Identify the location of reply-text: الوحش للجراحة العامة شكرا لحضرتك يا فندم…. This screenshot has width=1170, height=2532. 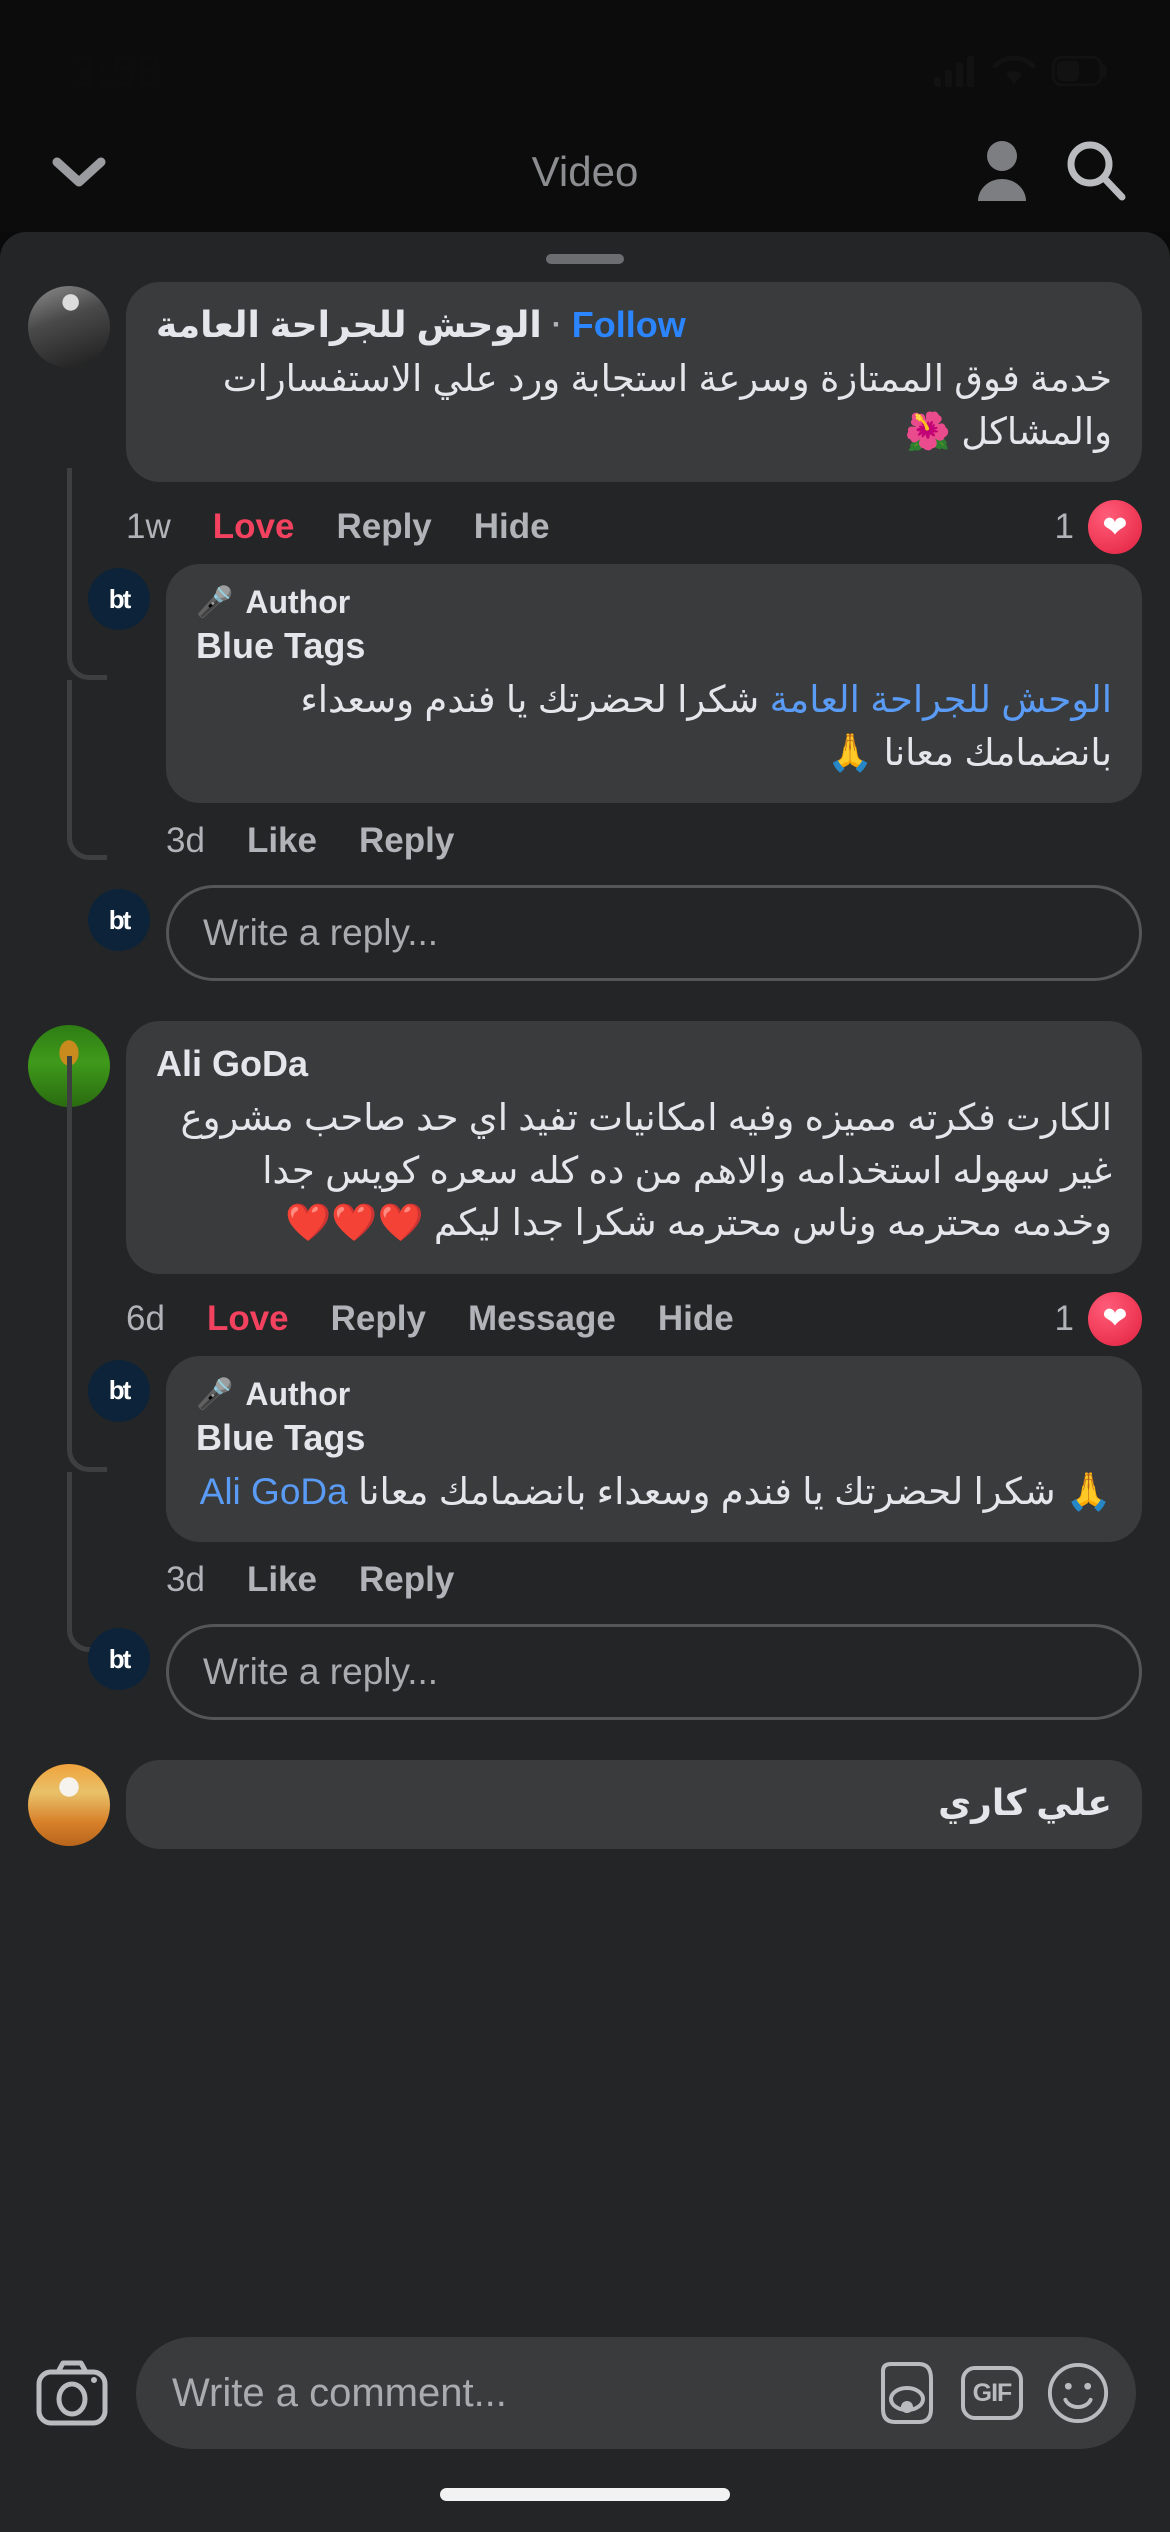
(654, 726).